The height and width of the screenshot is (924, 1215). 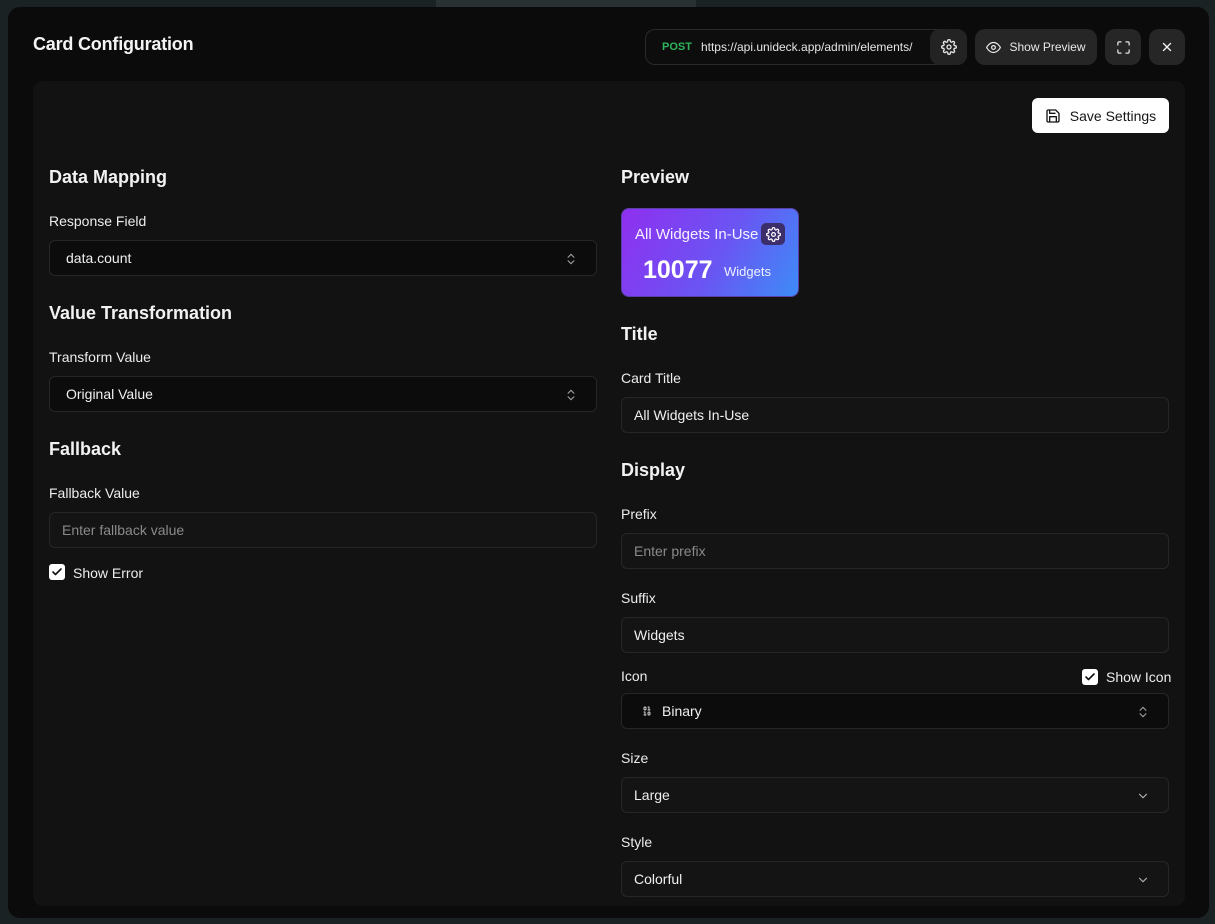 What do you see at coordinates (100, 357) in the screenshot?
I see `transform-value-label: Transform Value` at bounding box center [100, 357].